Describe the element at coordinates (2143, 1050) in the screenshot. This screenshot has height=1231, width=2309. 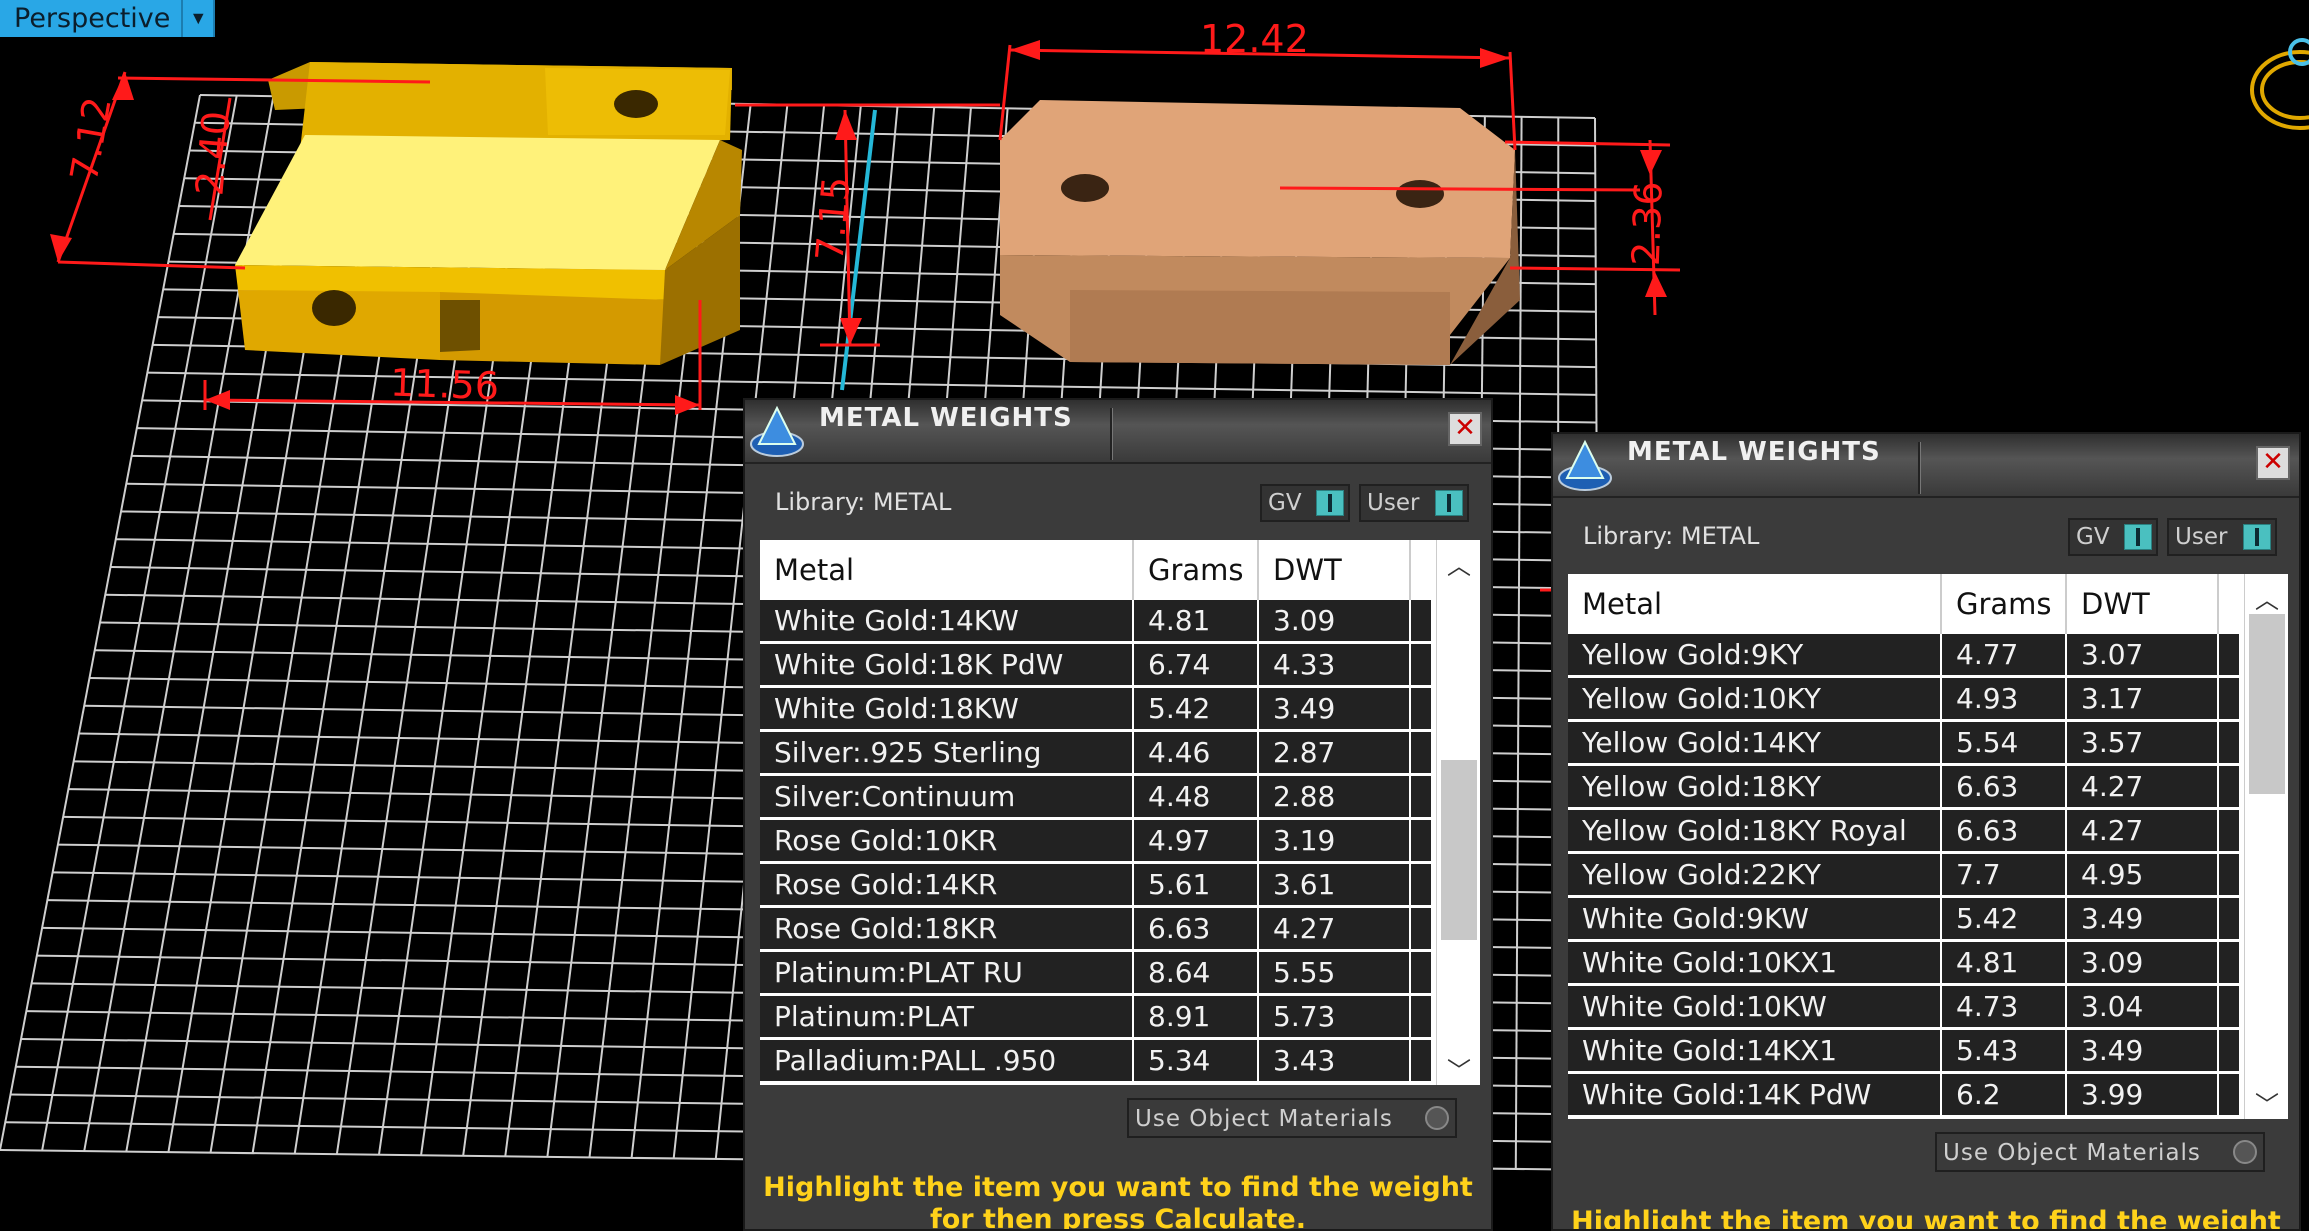
I see `cell-dwt: 3.49` at that location.